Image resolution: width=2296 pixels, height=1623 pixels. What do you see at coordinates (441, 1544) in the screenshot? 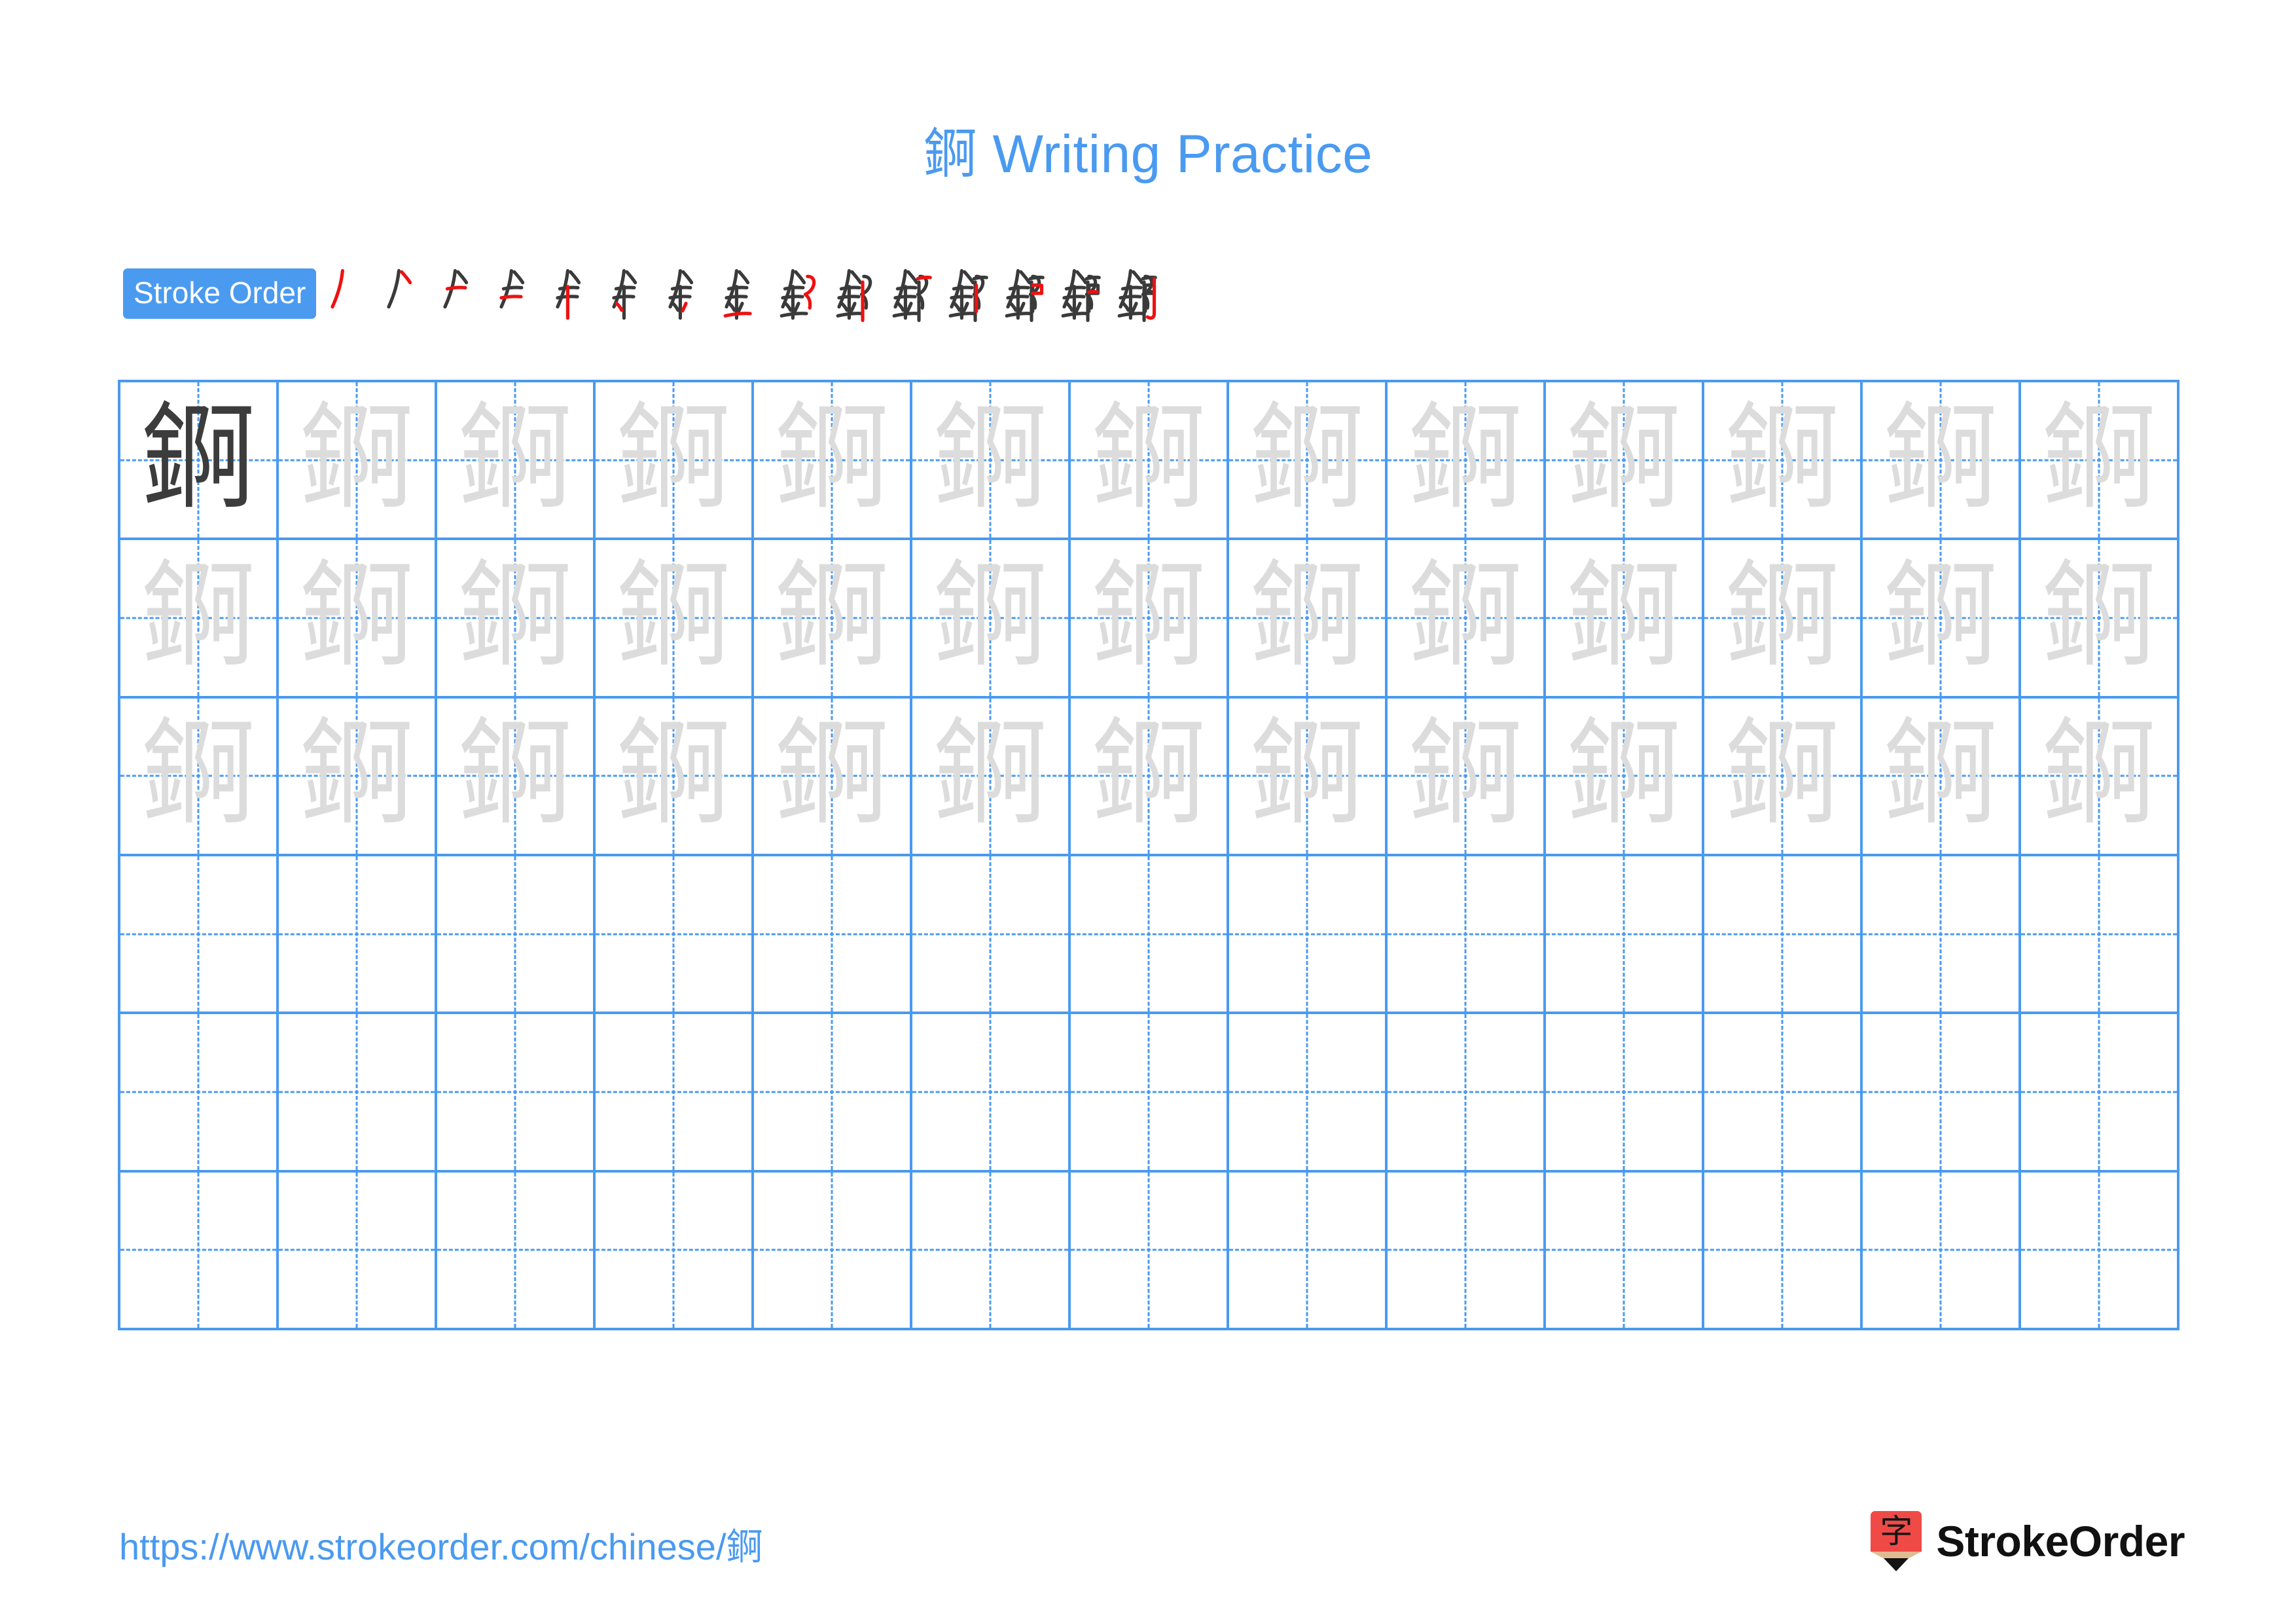
I see `footer-url: https://www.strokeorder.com/chinese/錒` at bounding box center [441, 1544].